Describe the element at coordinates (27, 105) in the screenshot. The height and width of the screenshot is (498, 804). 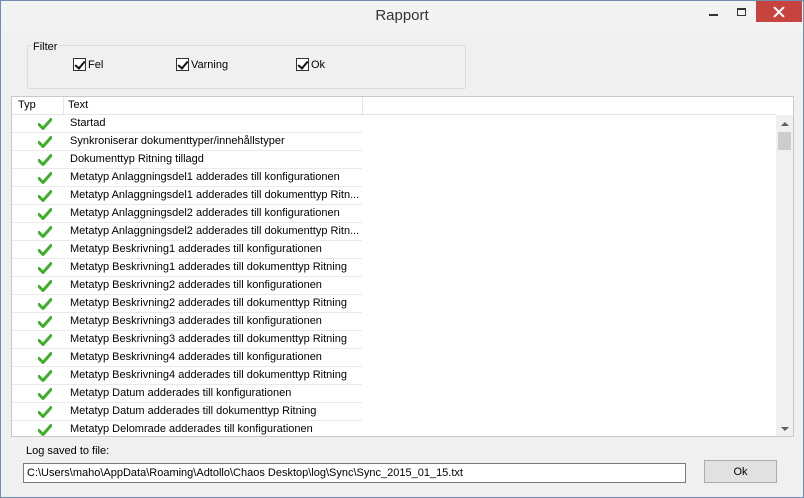
I see `column-header-typ: Typ` at that location.